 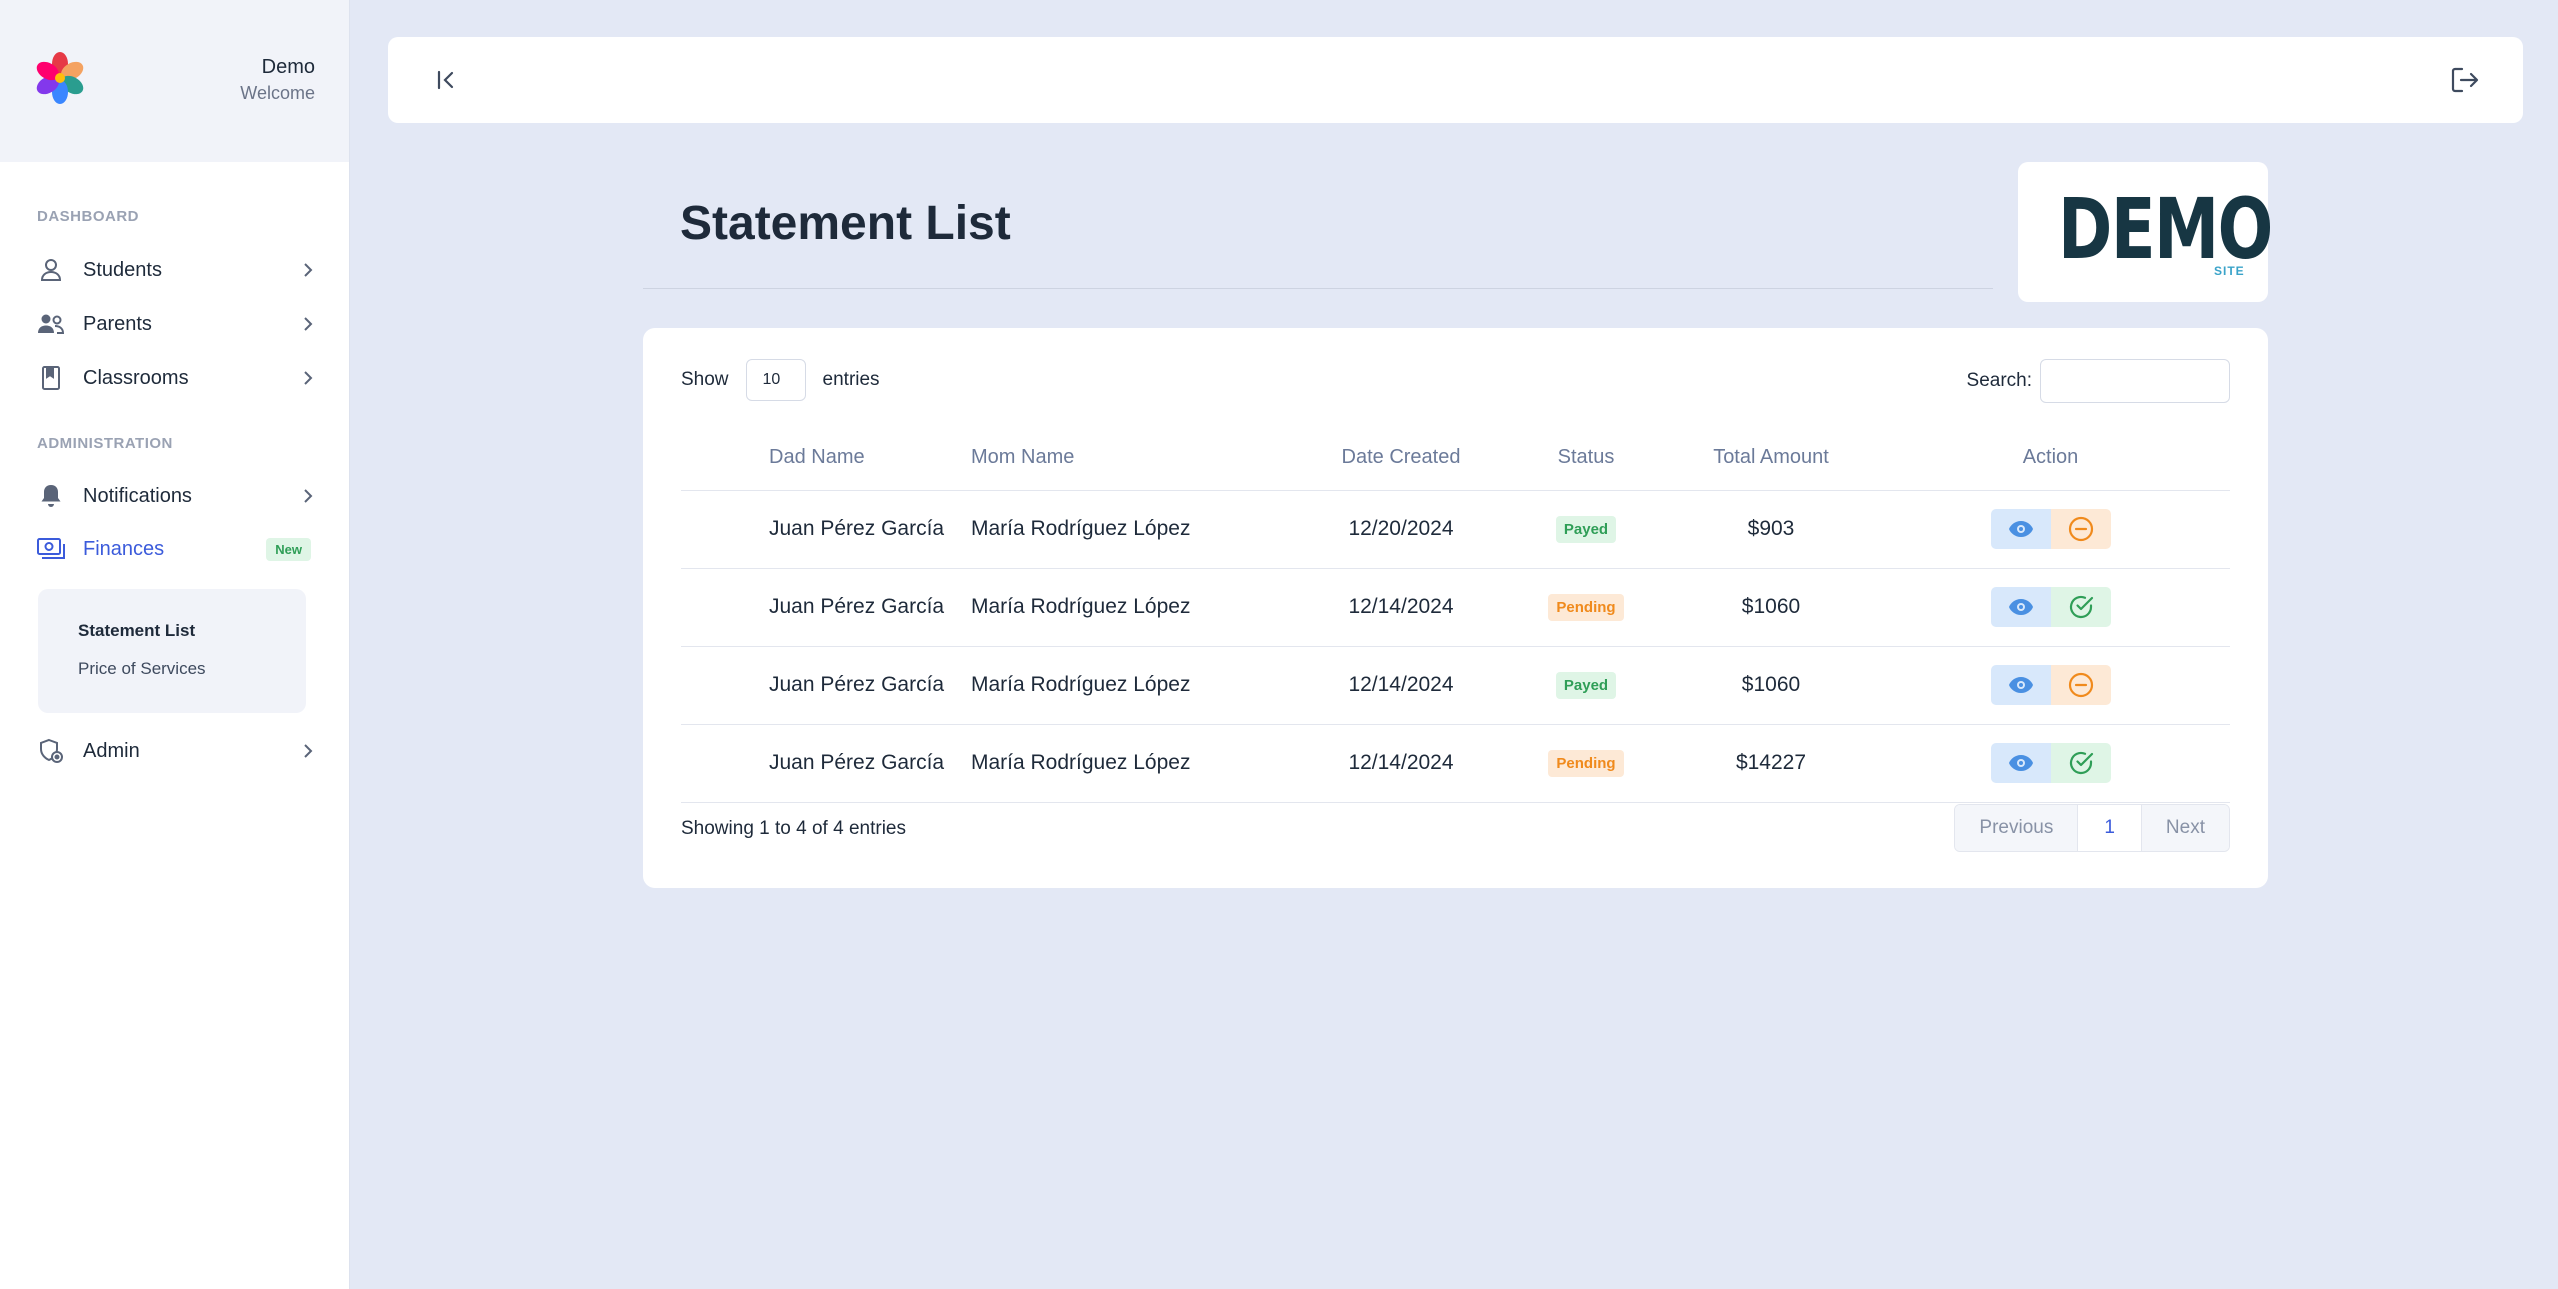 What do you see at coordinates (793, 828) in the screenshot?
I see `table-info: Showing 1 to 4 of 4 entries` at bounding box center [793, 828].